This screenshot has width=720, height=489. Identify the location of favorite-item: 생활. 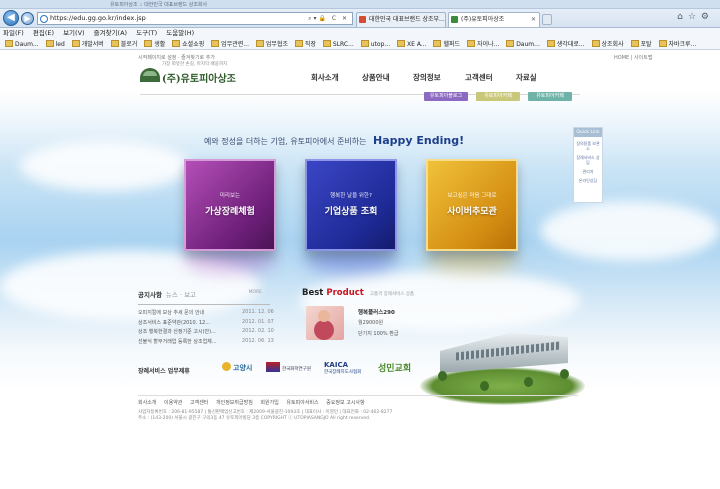
(154, 44).